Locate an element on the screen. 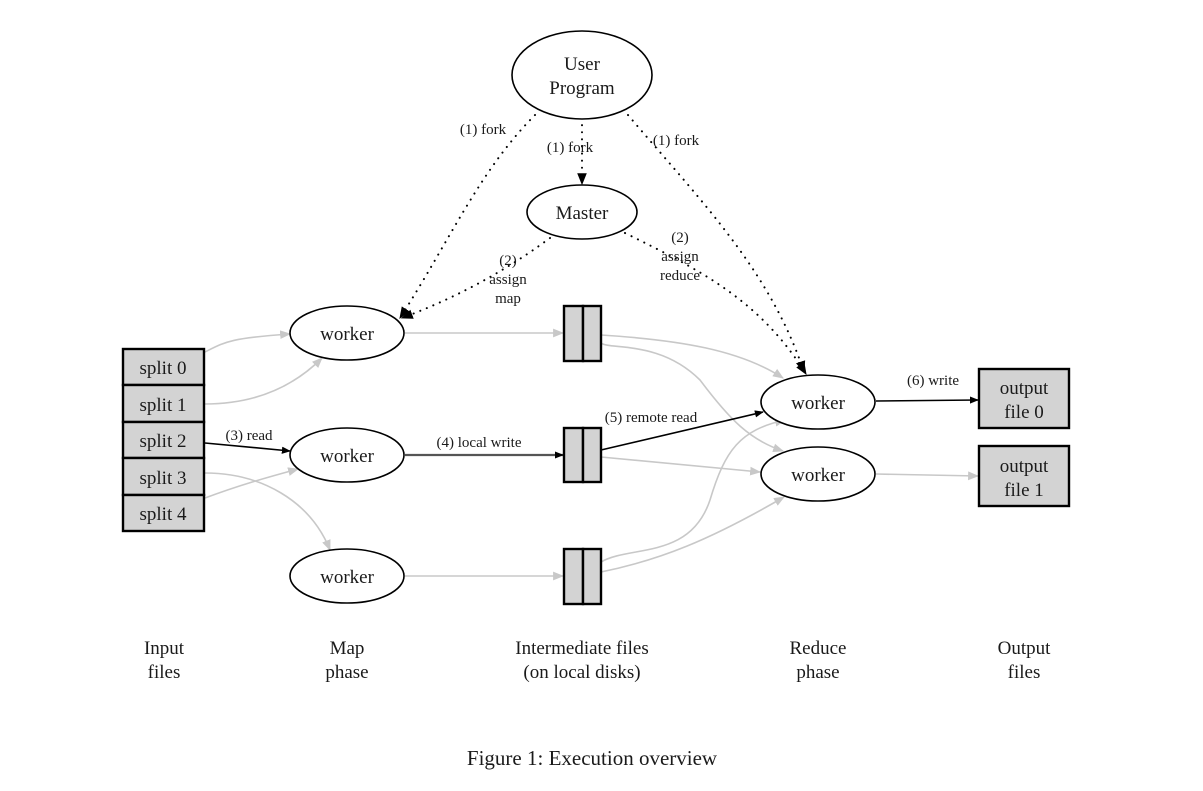 The height and width of the screenshot is (791, 1203). label-assign-map-line3: map is located at coordinates (508, 299).